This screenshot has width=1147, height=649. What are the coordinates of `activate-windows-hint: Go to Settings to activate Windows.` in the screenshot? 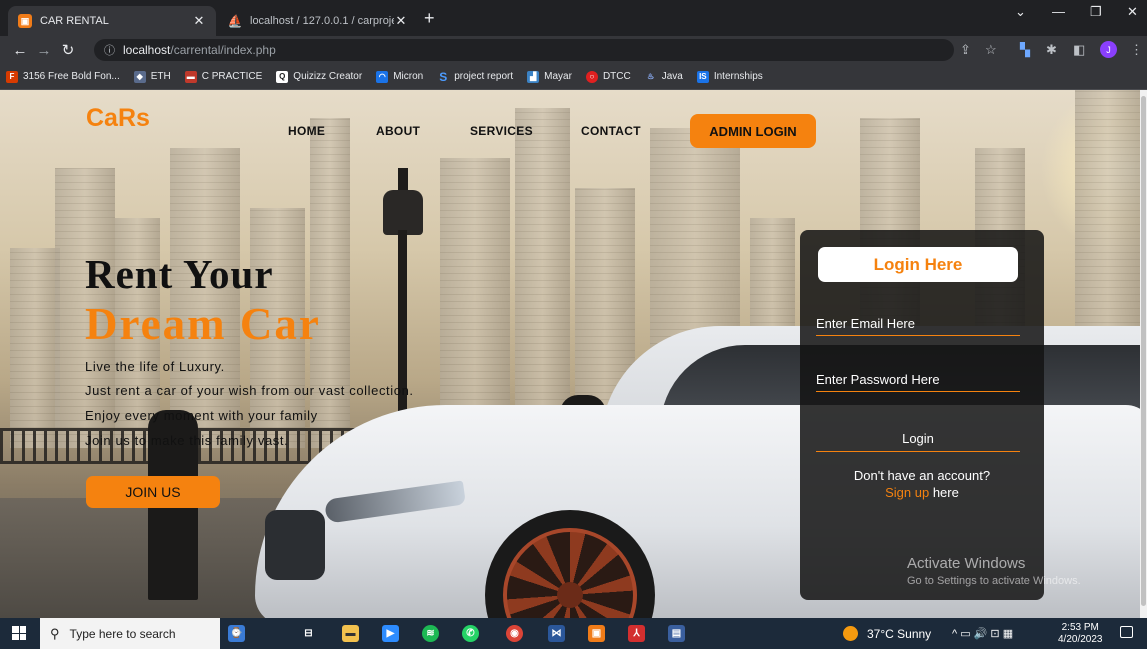 It's located at (994, 581).